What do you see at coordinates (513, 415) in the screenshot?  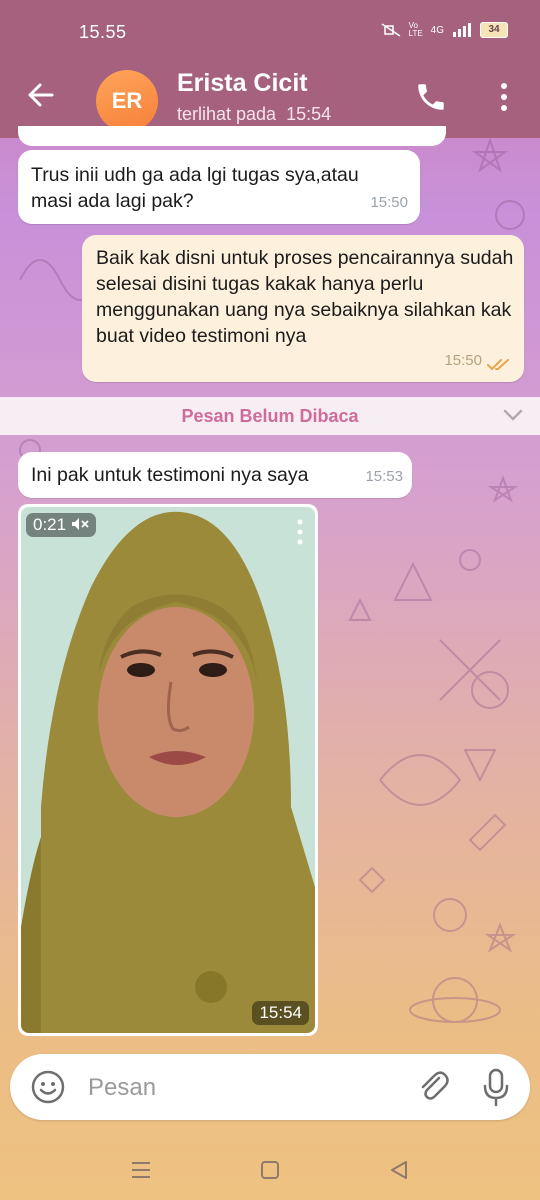 I see `chevron-down-icon` at bounding box center [513, 415].